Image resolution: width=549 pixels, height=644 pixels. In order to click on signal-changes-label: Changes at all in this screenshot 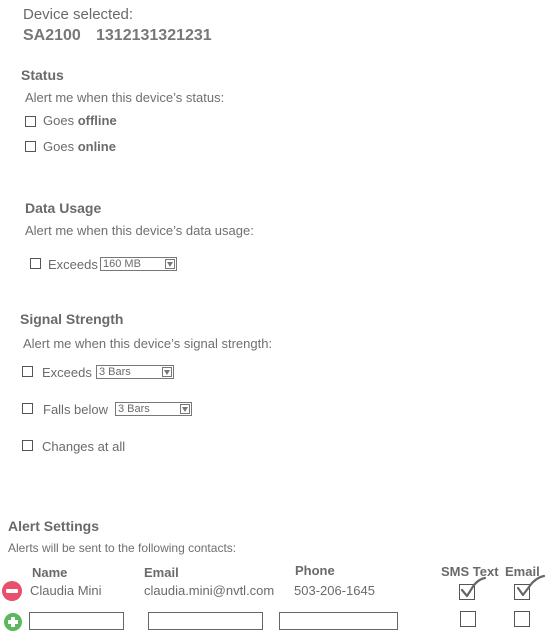, I will do `click(84, 446)`.